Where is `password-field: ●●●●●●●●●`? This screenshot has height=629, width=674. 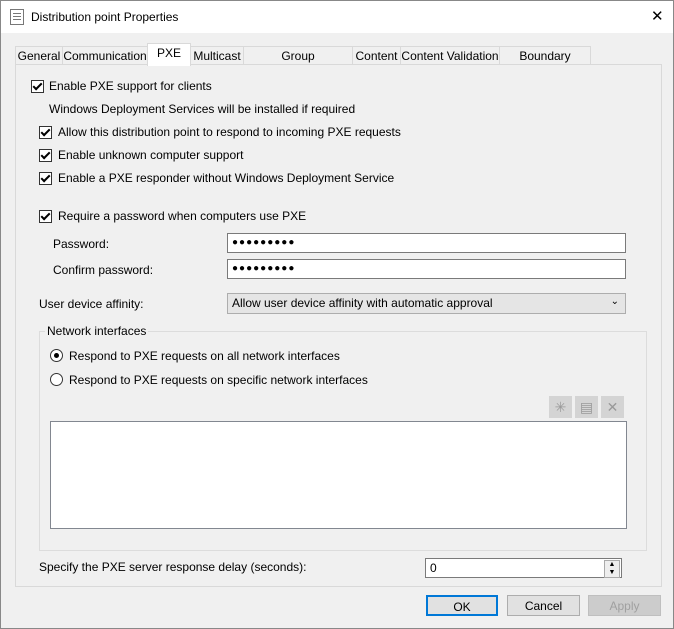
password-field: ●●●●●●●●● is located at coordinates (426, 243).